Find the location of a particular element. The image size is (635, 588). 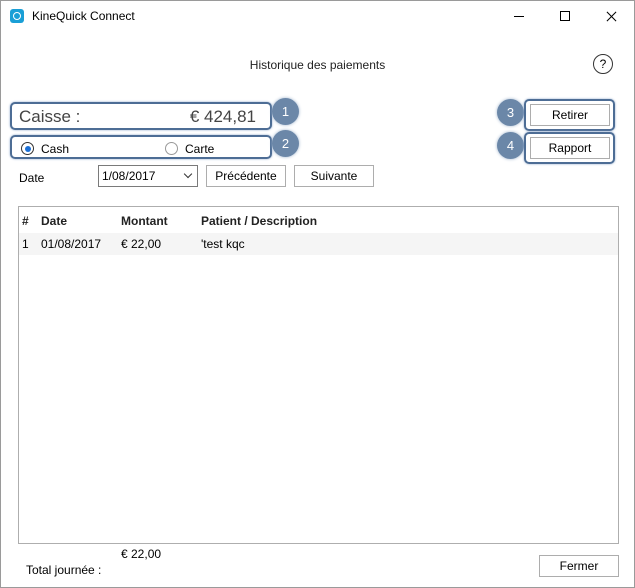

total-amount: € 22,00 is located at coordinates (141, 554).